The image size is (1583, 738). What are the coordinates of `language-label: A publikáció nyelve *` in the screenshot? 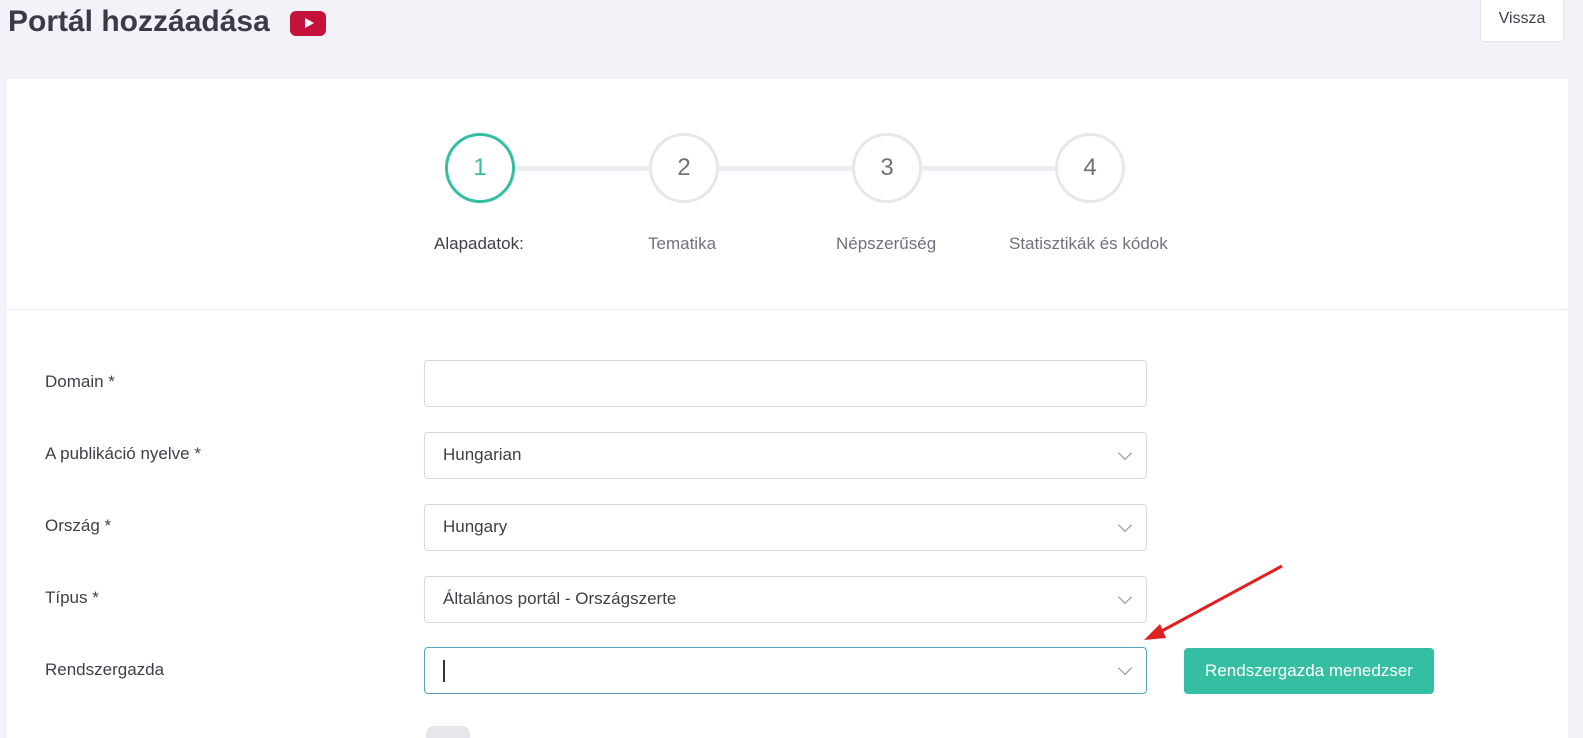 It's located at (123, 453).